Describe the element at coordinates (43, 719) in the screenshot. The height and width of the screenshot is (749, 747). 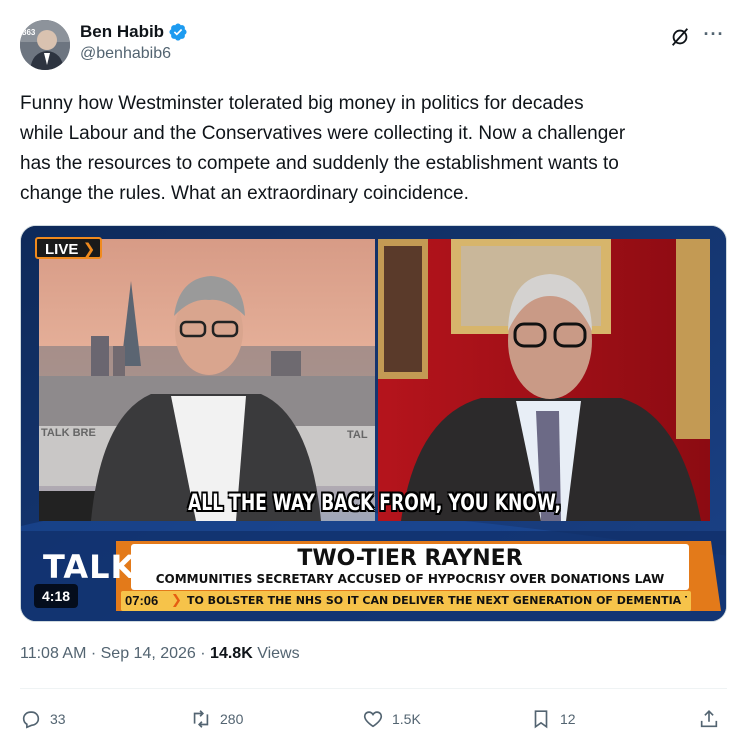
I see `reply-button: 33` at that location.